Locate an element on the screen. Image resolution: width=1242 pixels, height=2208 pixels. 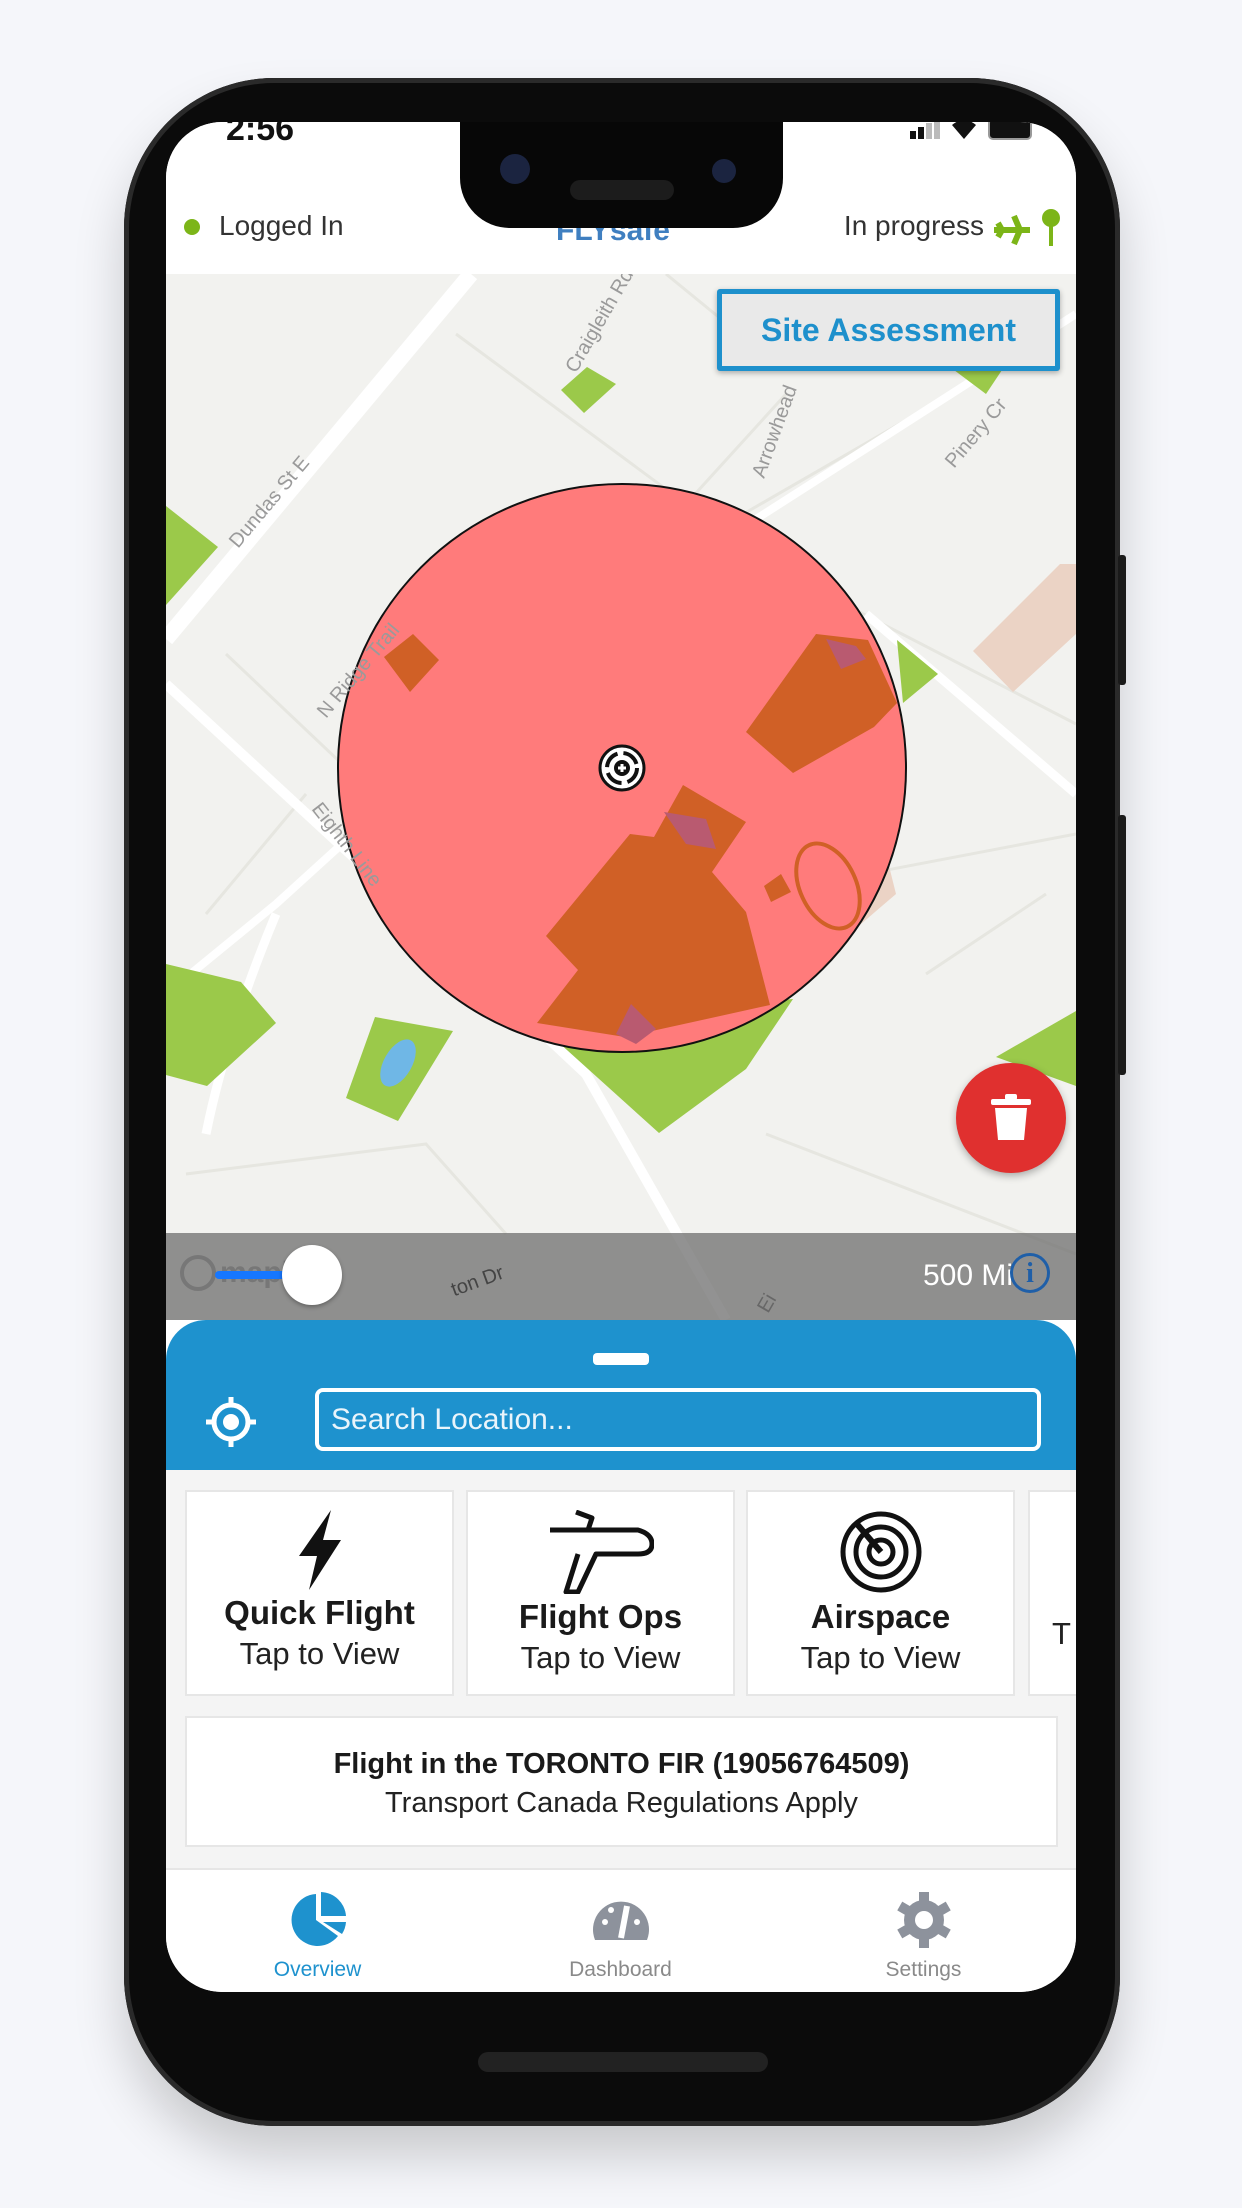
delete-zone-button is located at coordinates (1011, 1118).